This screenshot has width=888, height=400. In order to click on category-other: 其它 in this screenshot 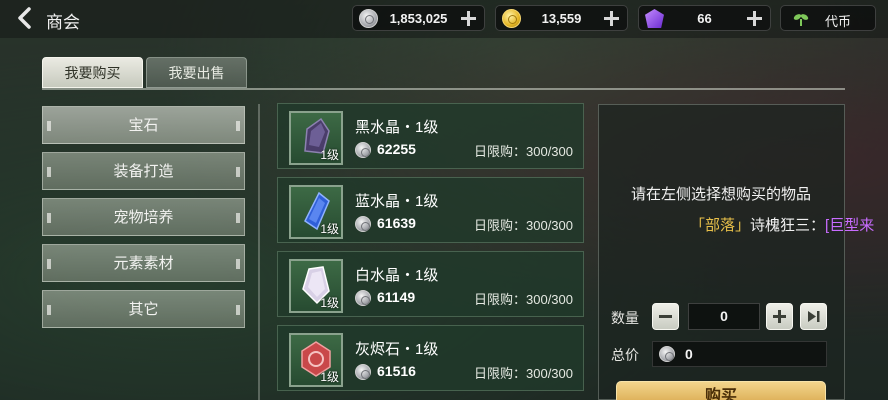, I will do `click(143, 309)`.